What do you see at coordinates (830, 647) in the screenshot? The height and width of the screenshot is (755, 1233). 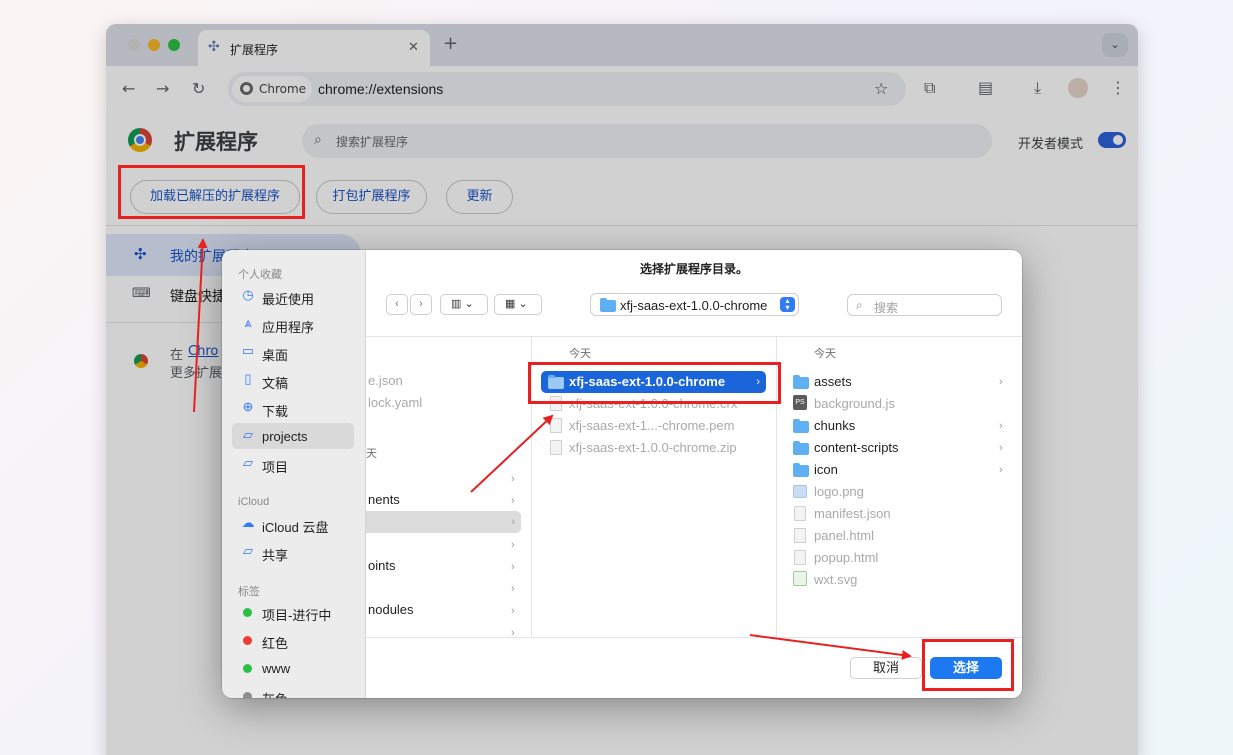 I see `arrow-to-choose-button` at bounding box center [830, 647].